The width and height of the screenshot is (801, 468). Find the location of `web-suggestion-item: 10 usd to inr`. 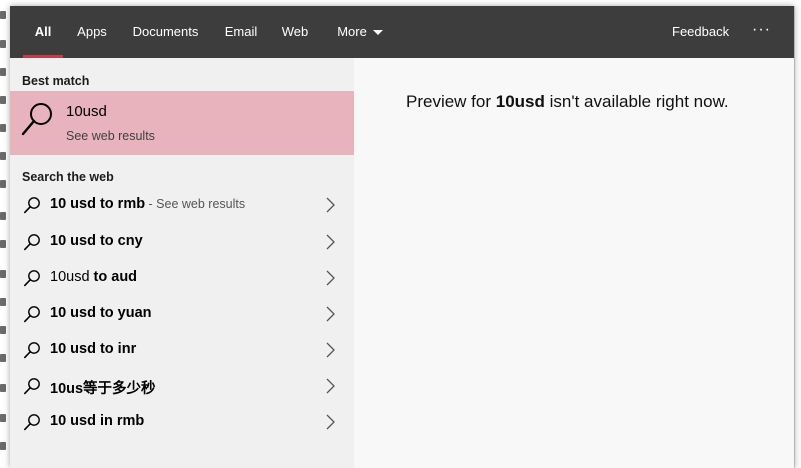

web-suggestion-item: 10 usd to inr is located at coordinates (182, 350).